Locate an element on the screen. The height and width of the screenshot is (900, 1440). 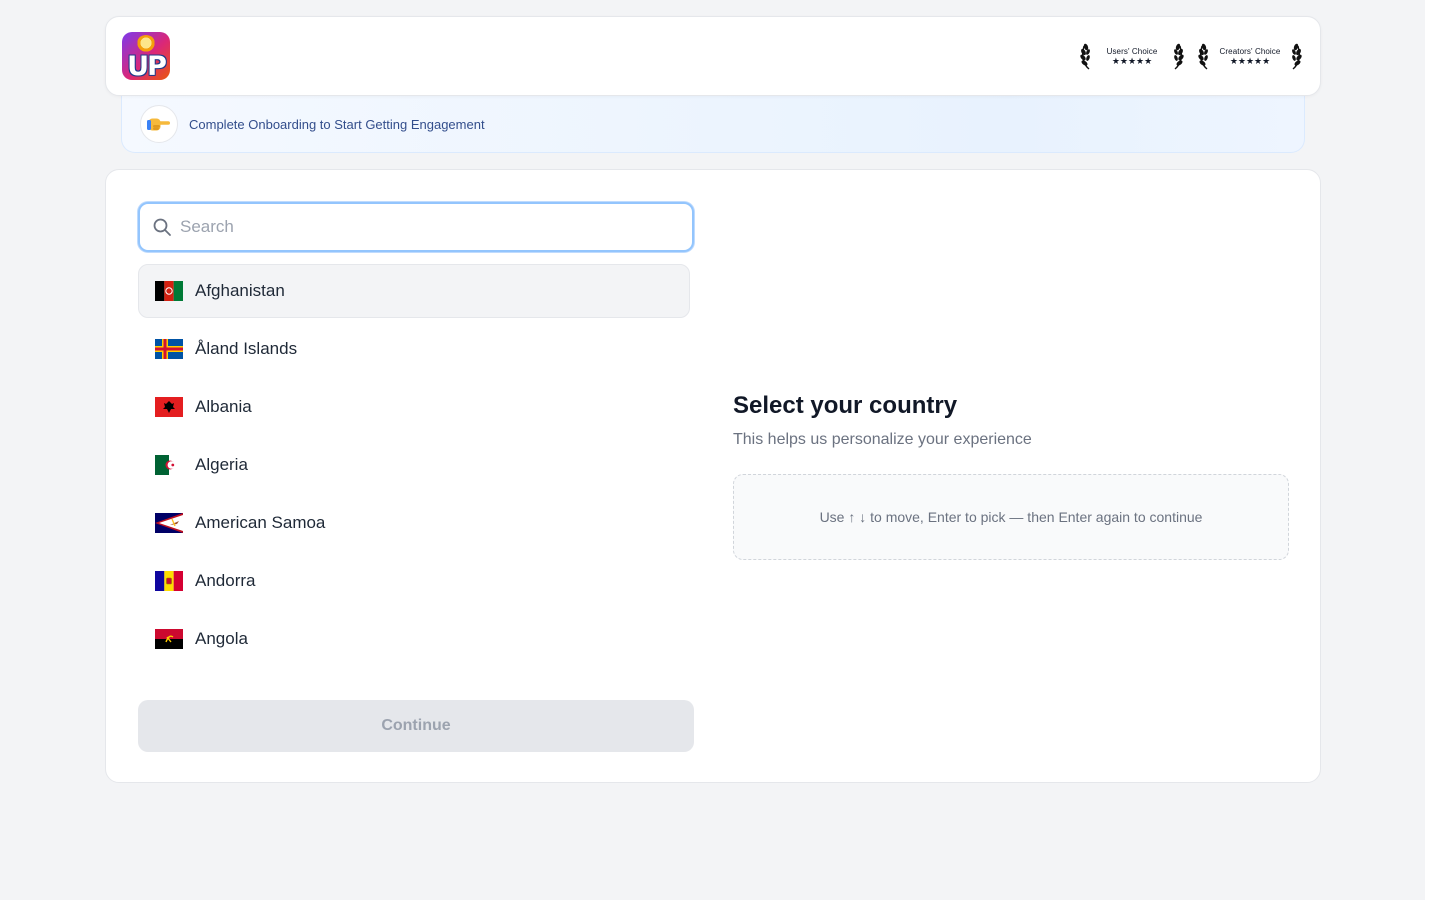
country-option-angola: Angola is located at coordinates (414, 639).